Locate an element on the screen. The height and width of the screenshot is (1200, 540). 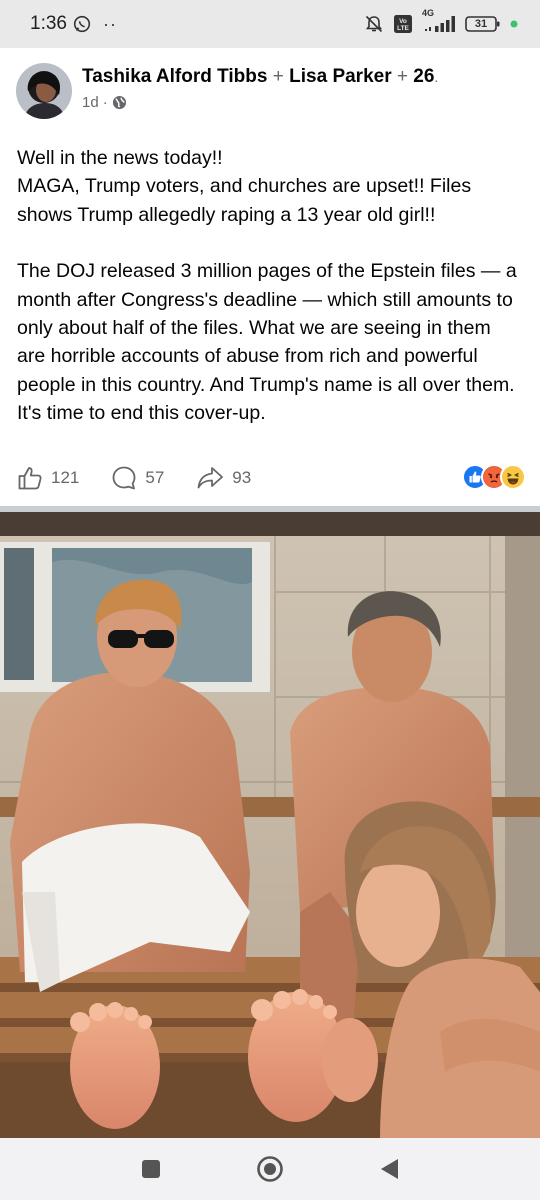
alarm-off-icon is located at coordinates (374, 24).